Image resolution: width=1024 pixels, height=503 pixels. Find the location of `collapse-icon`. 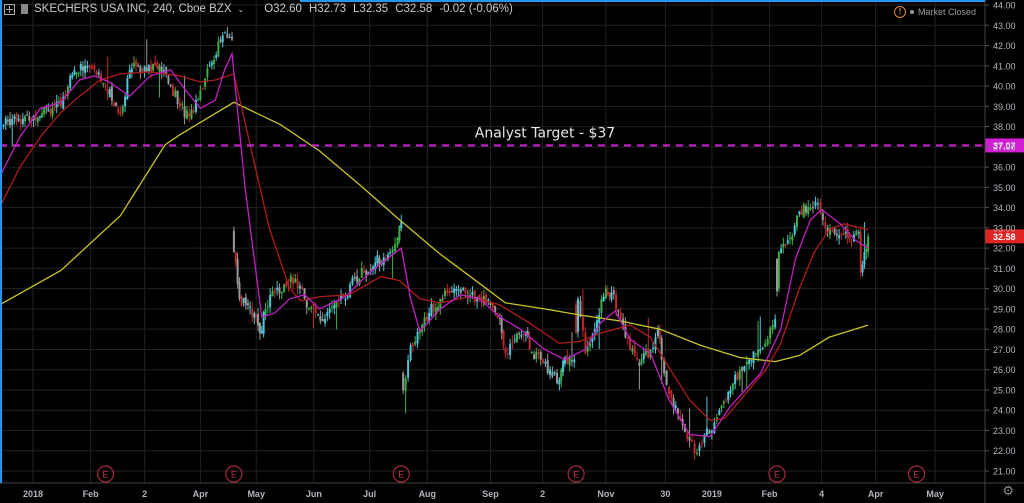

collapse-icon is located at coordinates (9, 9).